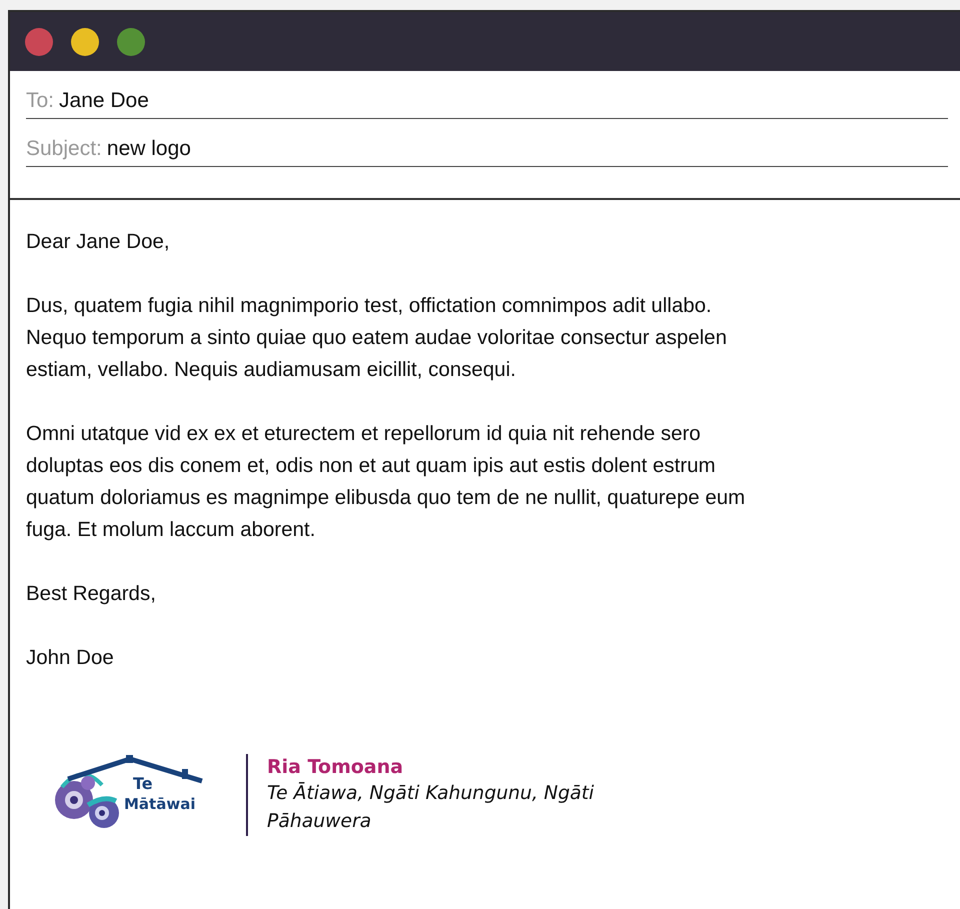 Image resolution: width=960 pixels, height=909 pixels. What do you see at coordinates (377, 338) in the screenshot?
I see `body-paragraph: Dus, quatem fugia nihil magnimporio test, offictation comnimpos adit ullabo. Nequo temporum a sinto quiae quo eatem audae voloritae consectur aspelen estiam, vellabo. Nequis audiamusam eicillit, consequi.` at bounding box center [377, 338].